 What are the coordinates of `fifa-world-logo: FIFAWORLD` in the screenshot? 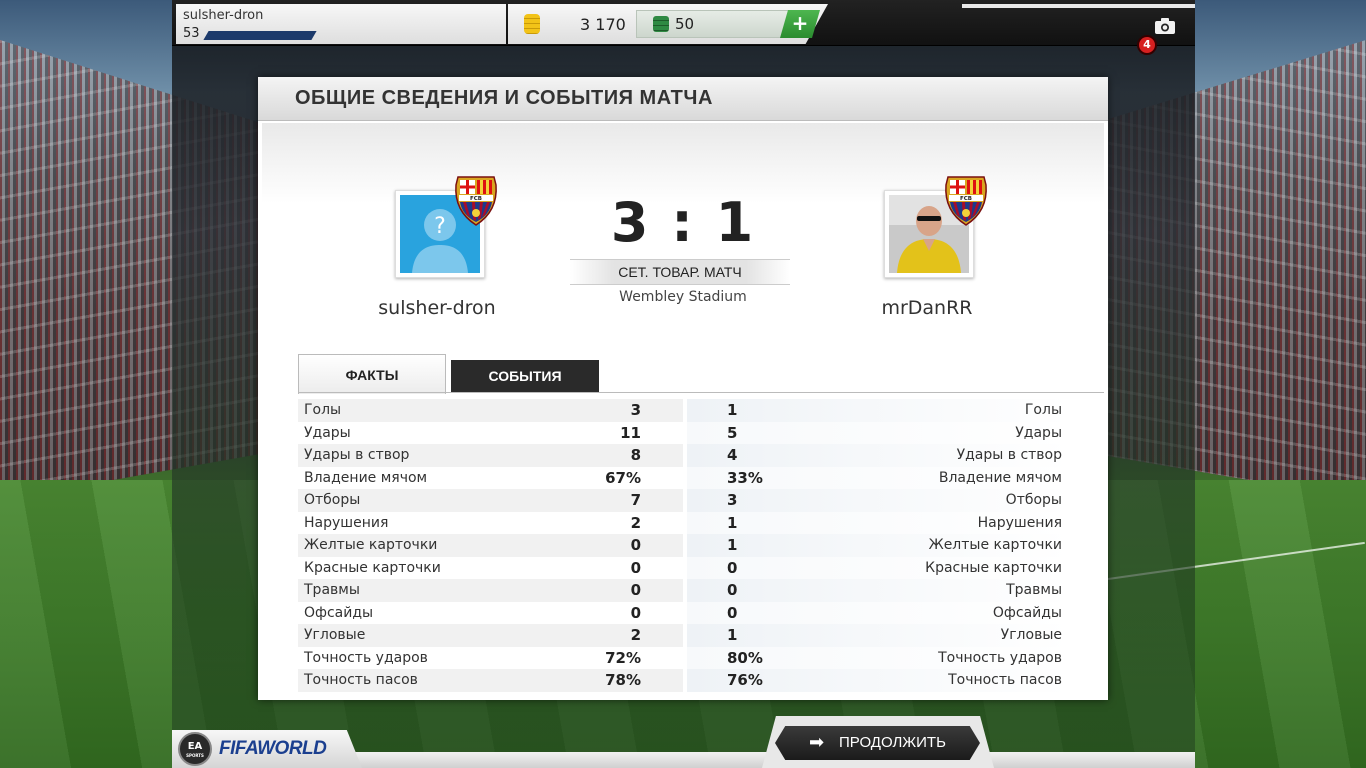 It's located at (273, 748).